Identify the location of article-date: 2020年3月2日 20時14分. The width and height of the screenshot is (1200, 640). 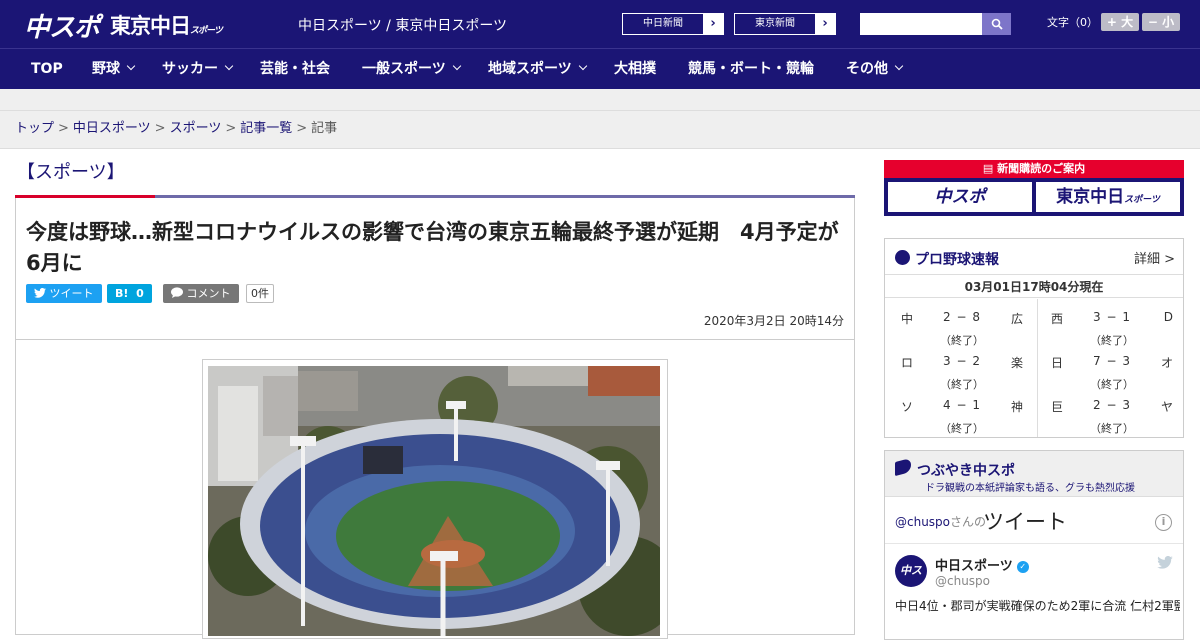
(773, 321).